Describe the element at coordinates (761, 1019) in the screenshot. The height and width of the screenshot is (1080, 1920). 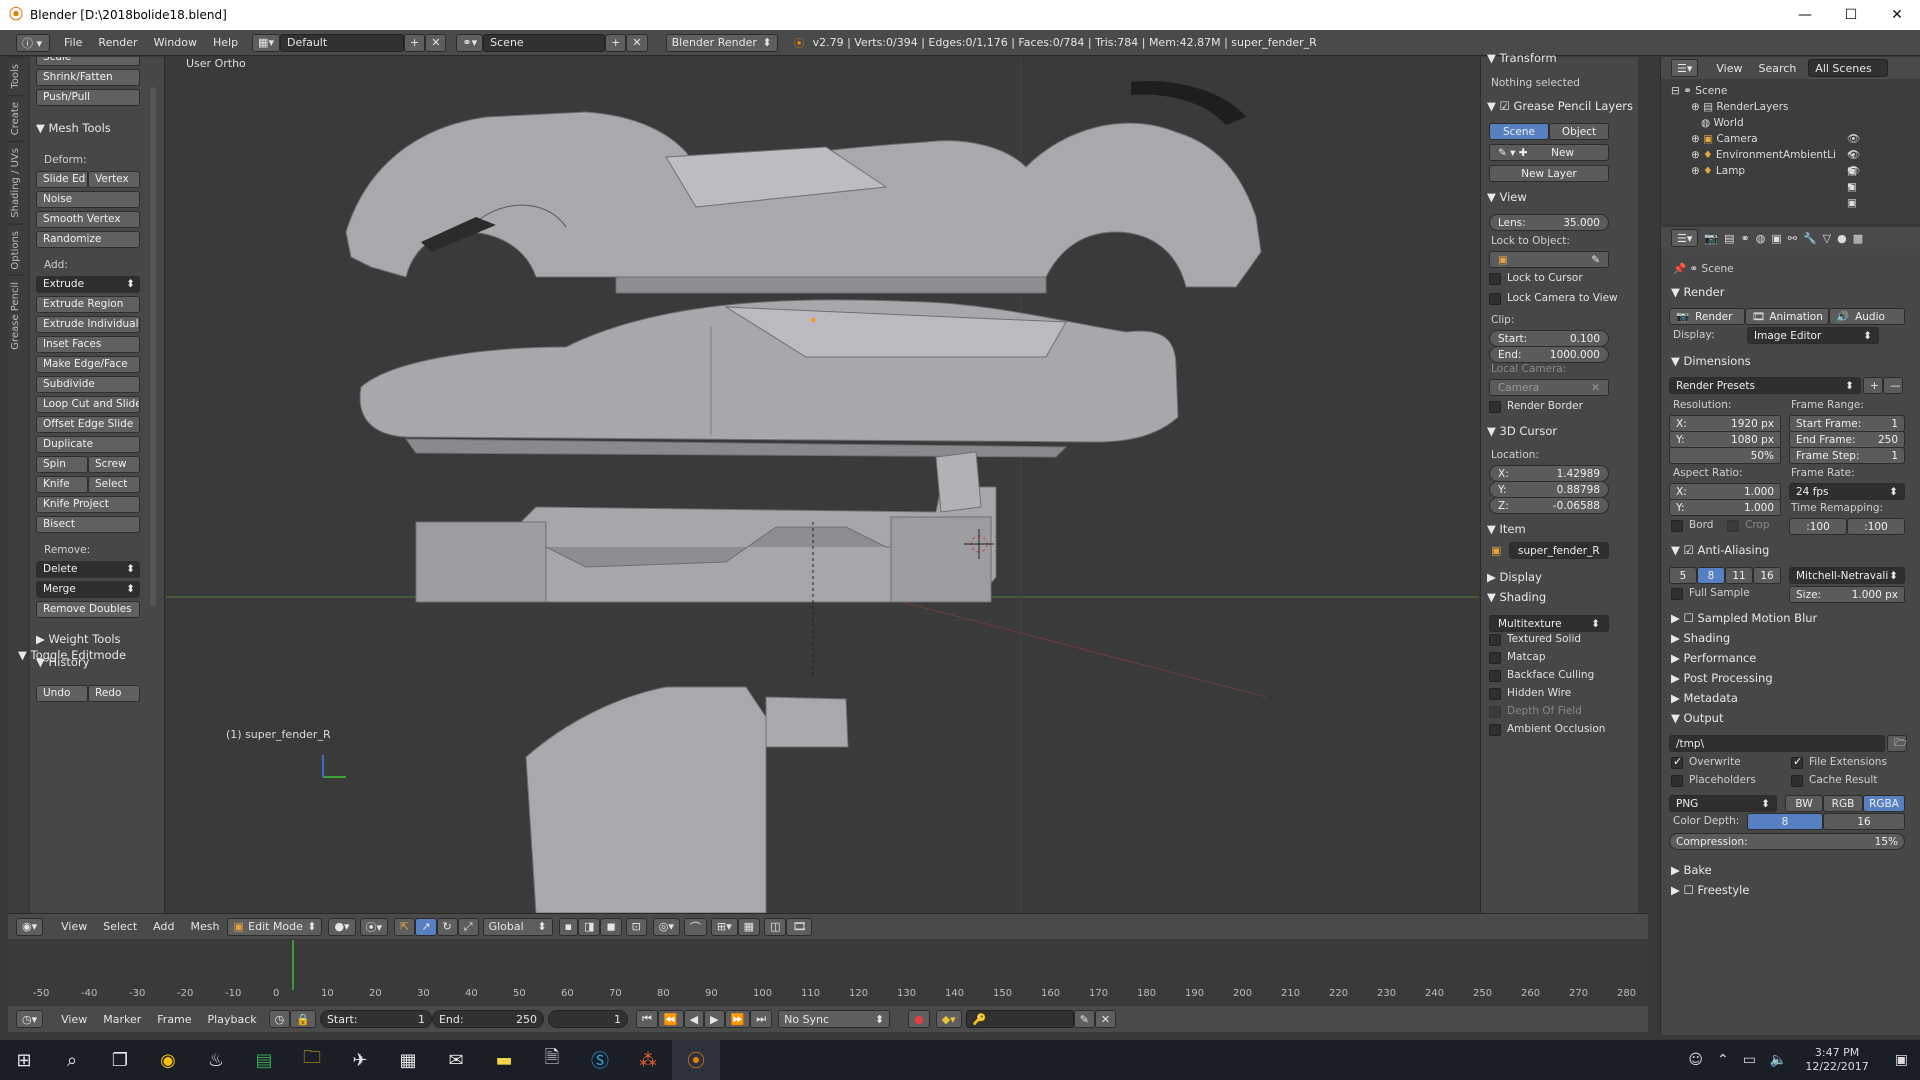
I see `jump-end-icon: ⏭` at that location.